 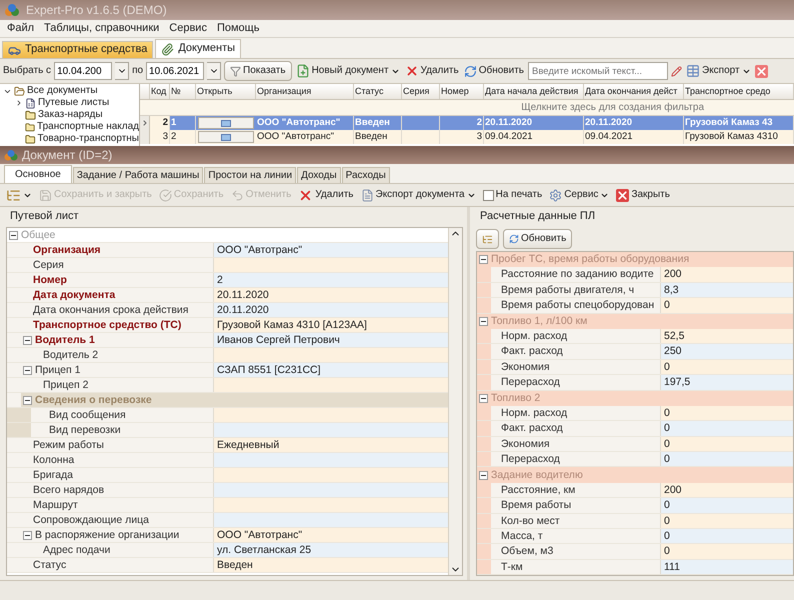 I want to click on export-button: Экспорт, so click(x=718, y=71).